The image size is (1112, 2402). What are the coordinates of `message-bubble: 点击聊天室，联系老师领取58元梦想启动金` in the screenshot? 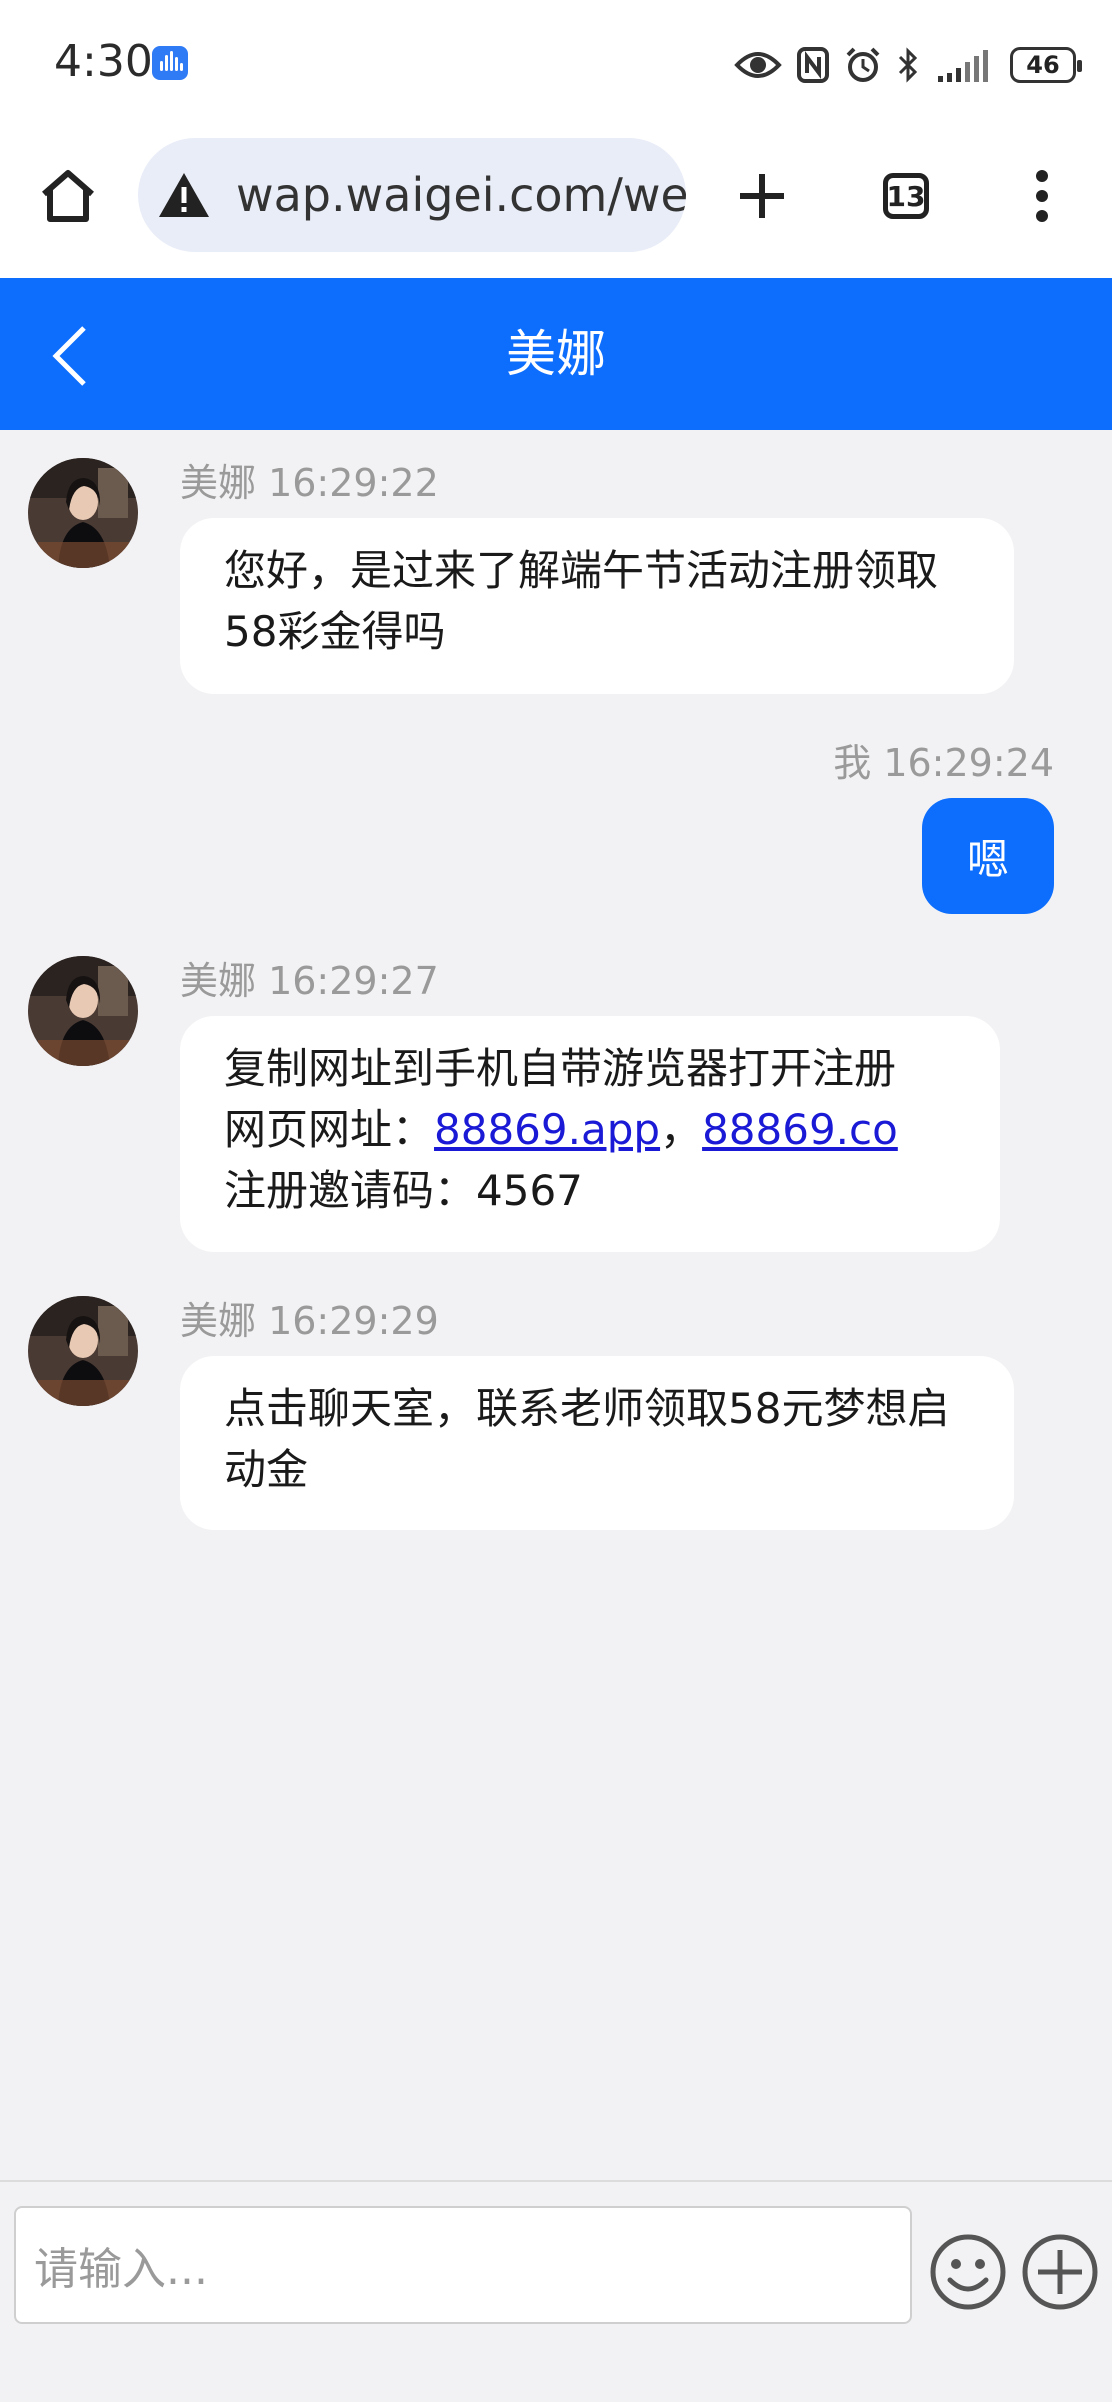 It's located at (597, 1443).